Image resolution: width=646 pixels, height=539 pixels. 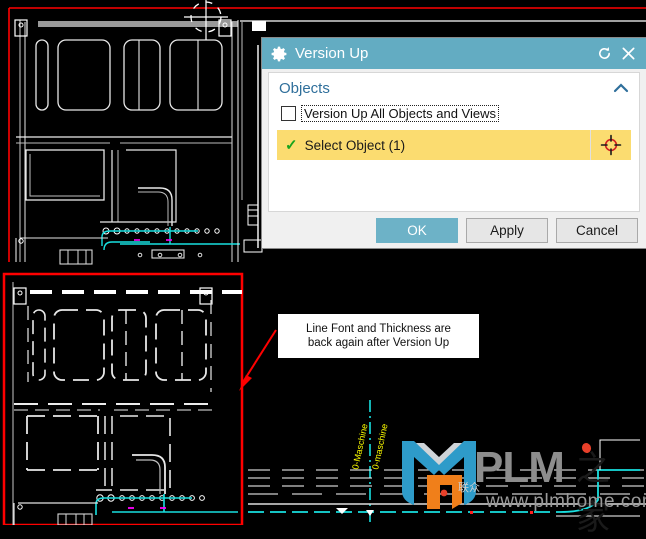 I want to click on version-up-all-row: Version Up All Objects and Views, so click(x=454, y=112).